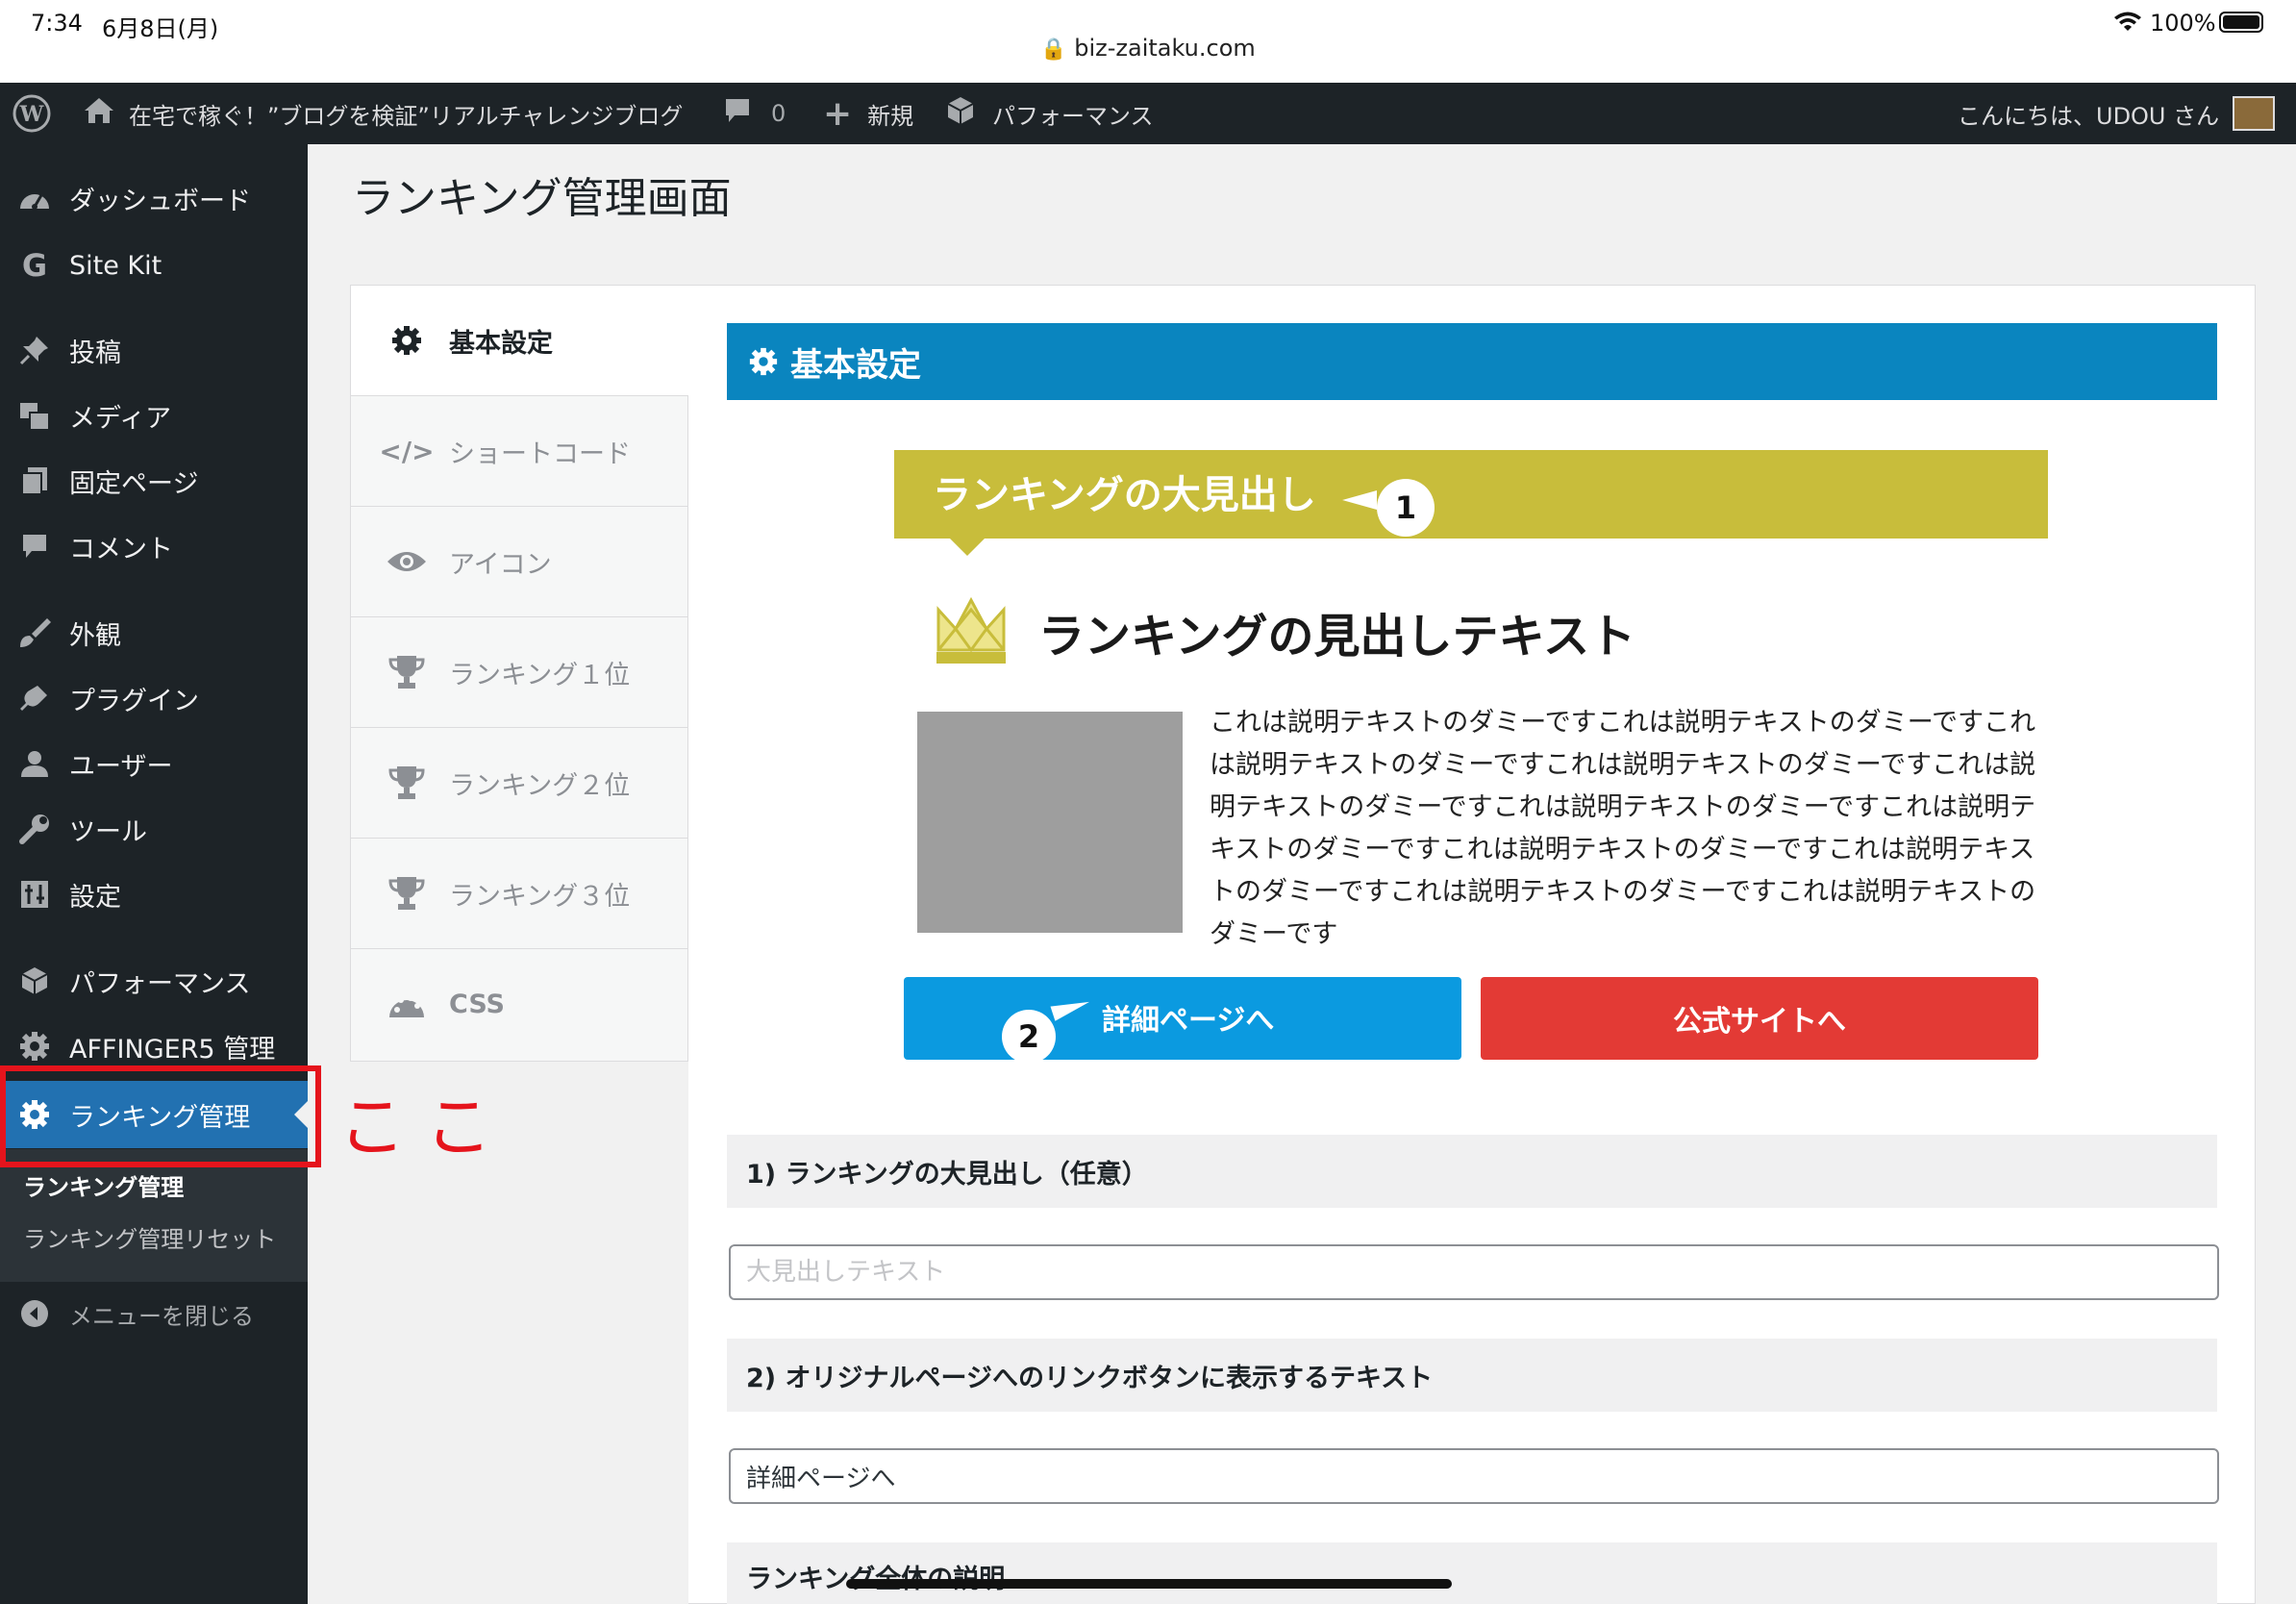 The width and height of the screenshot is (2296, 1604). I want to click on callout-badge-2: 2, so click(1029, 1037).